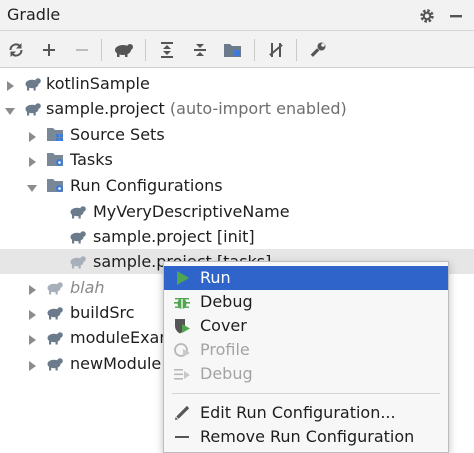 The width and height of the screenshot is (474, 453). What do you see at coordinates (174, 236) in the screenshot?
I see `tree-node-label: sample.project [init]` at bounding box center [174, 236].